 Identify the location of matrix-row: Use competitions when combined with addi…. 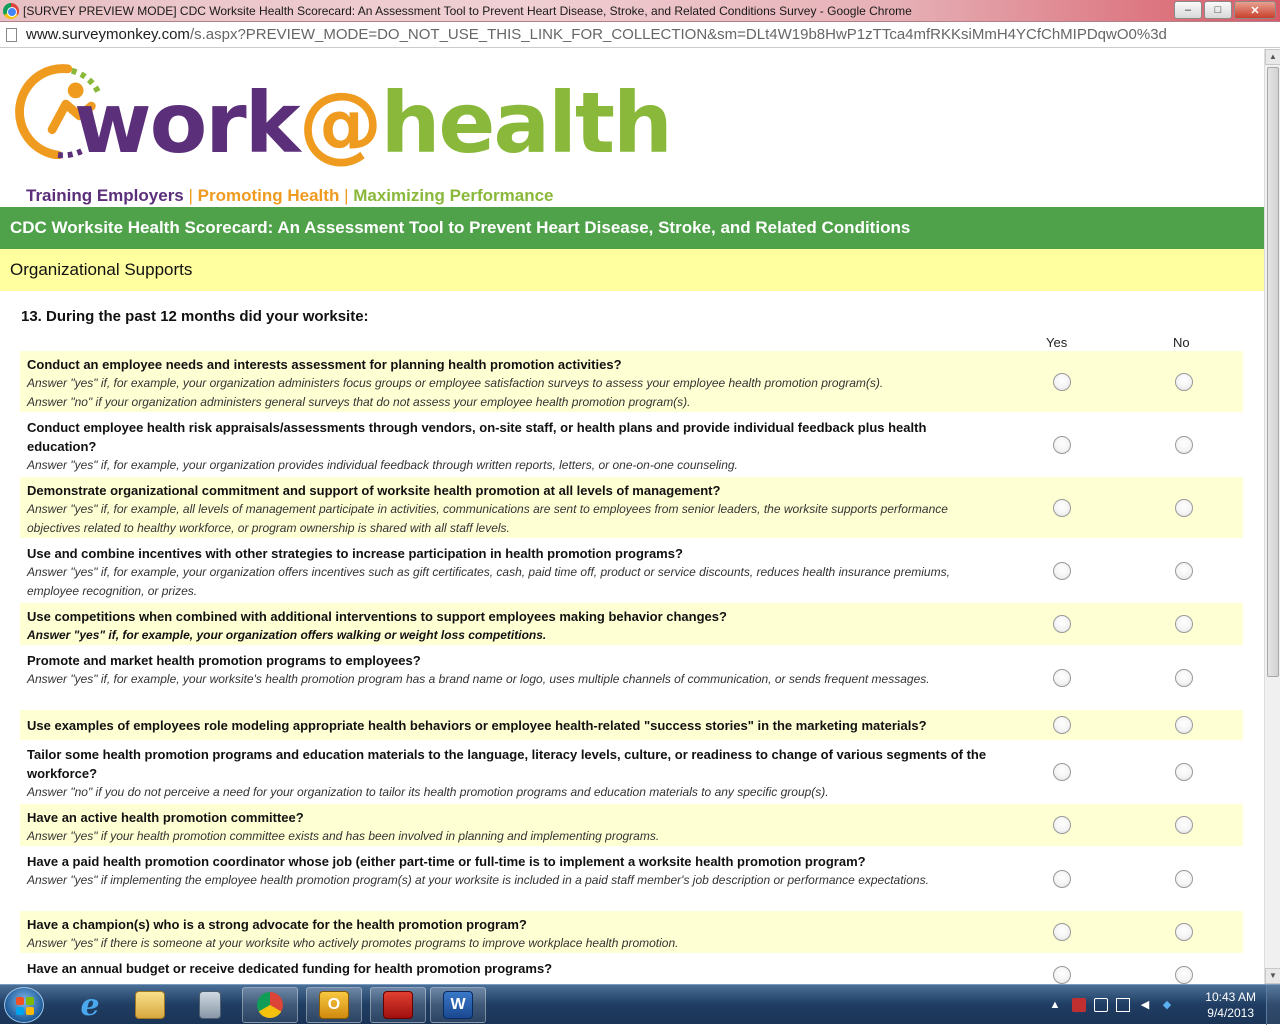
(631, 624).